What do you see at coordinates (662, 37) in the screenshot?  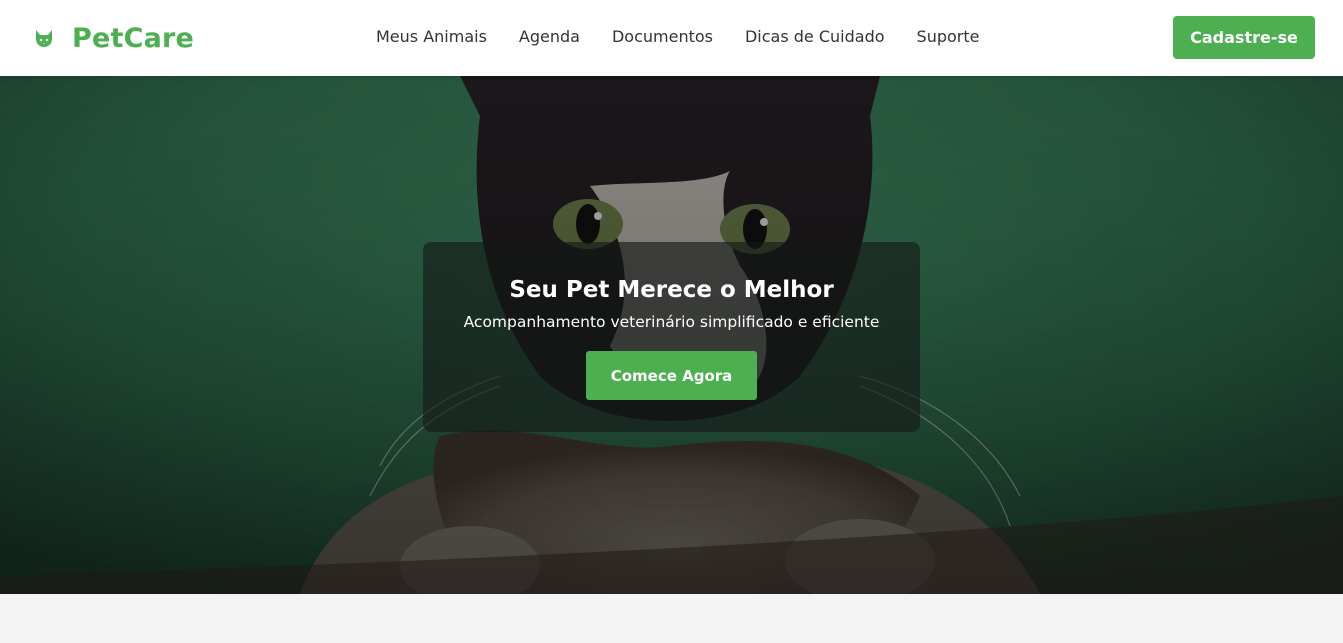 I see `nav-link-documentos: Documentos` at bounding box center [662, 37].